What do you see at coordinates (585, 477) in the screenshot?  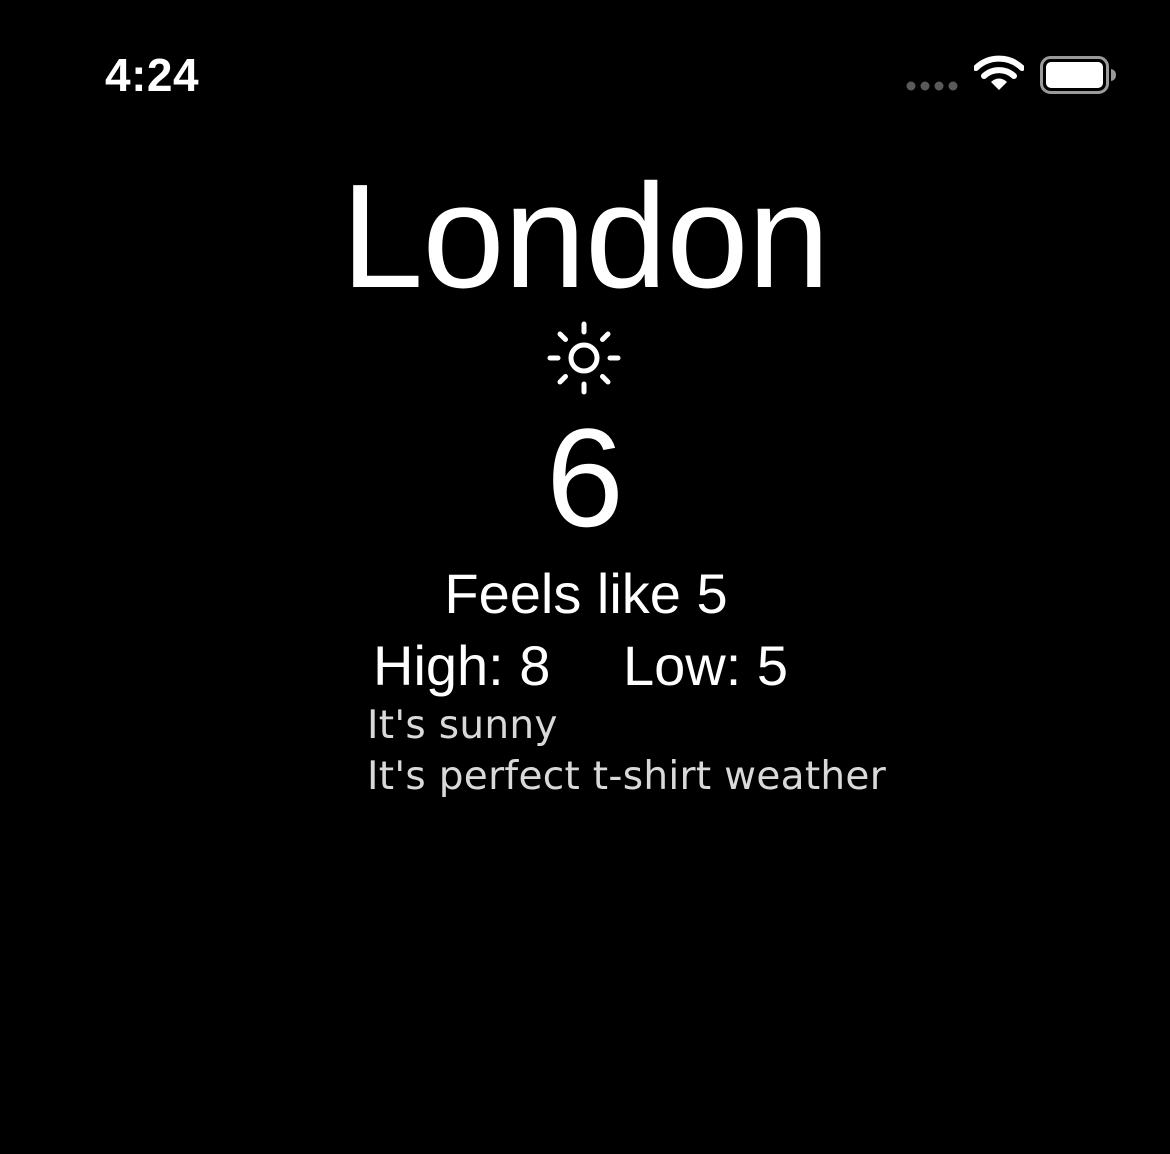 I see `current-temperature: 6` at bounding box center [585, 477].